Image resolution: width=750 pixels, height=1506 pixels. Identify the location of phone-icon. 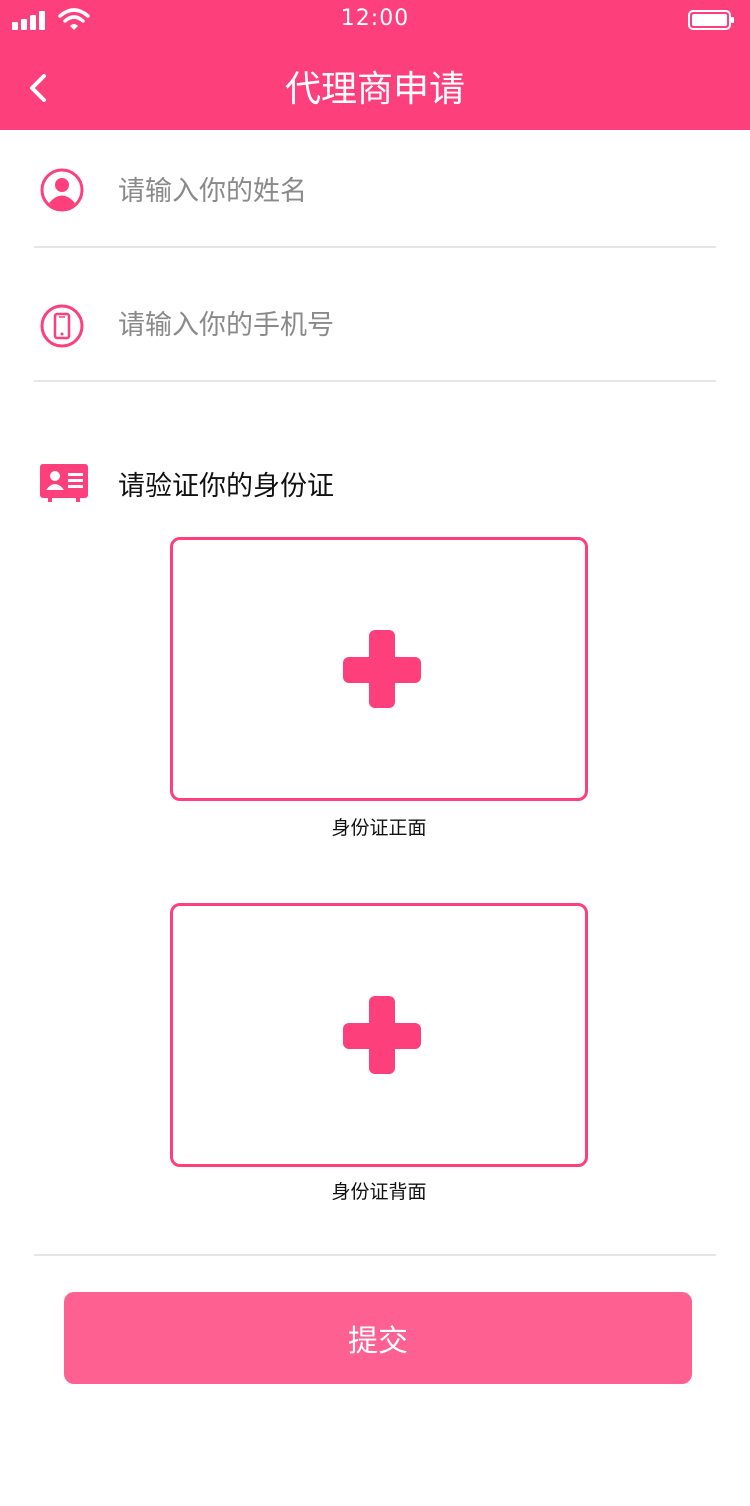
(62, 326).